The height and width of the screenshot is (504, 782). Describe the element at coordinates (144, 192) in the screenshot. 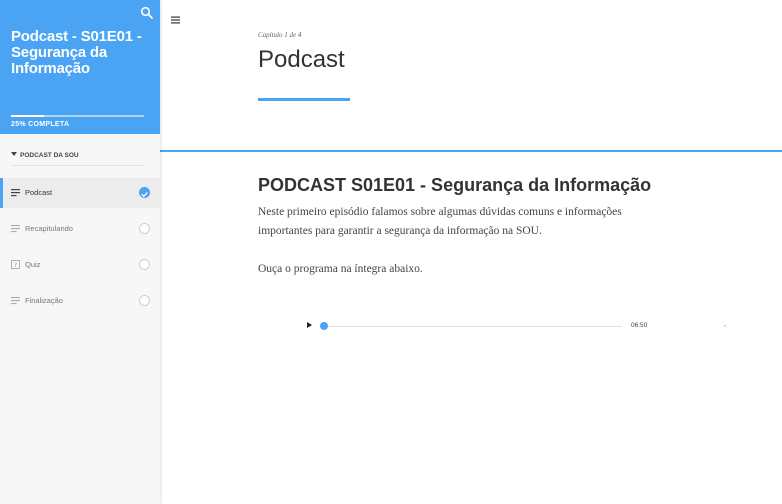

I see `complete-check-icon` at that location.